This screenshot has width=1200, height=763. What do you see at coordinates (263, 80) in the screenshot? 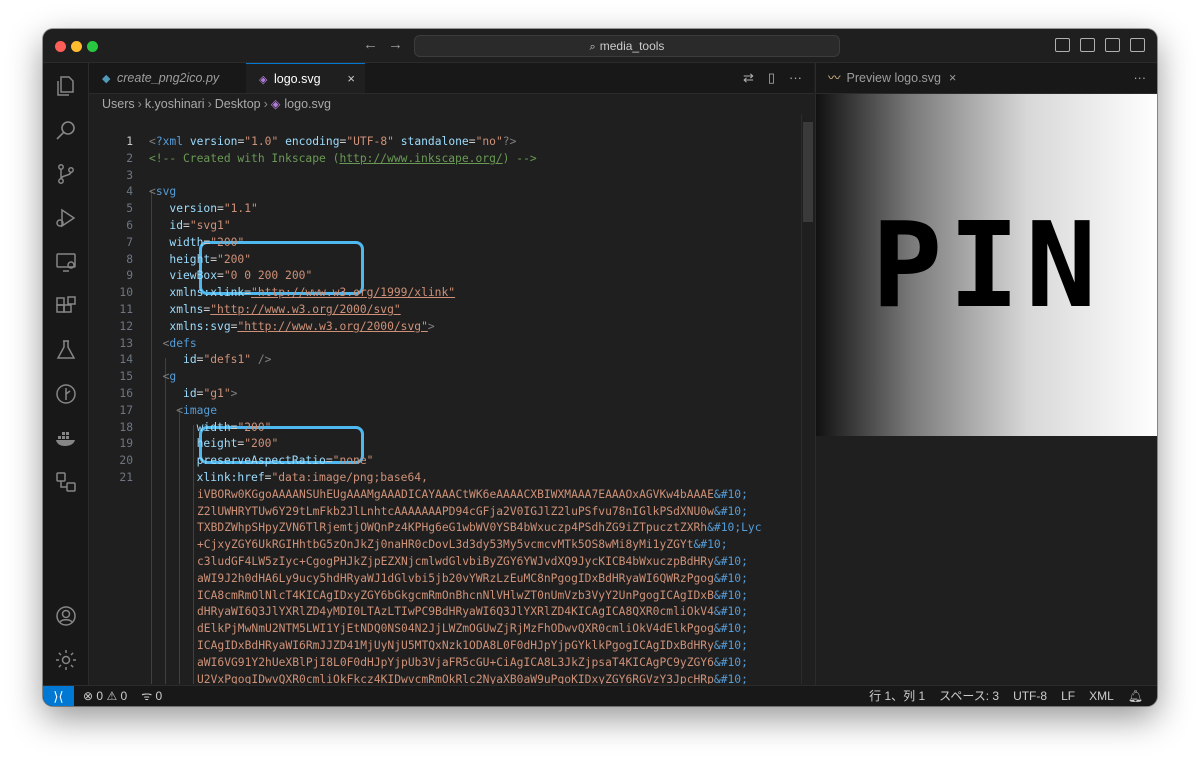
I see `svg-icon: ◈` at bounding box center [263, 80].